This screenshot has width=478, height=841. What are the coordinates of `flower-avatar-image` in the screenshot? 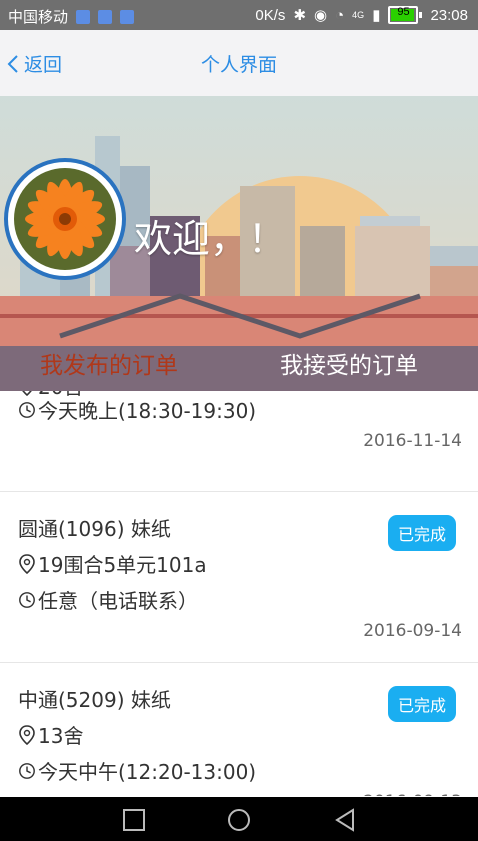 It's located at (65, 219).